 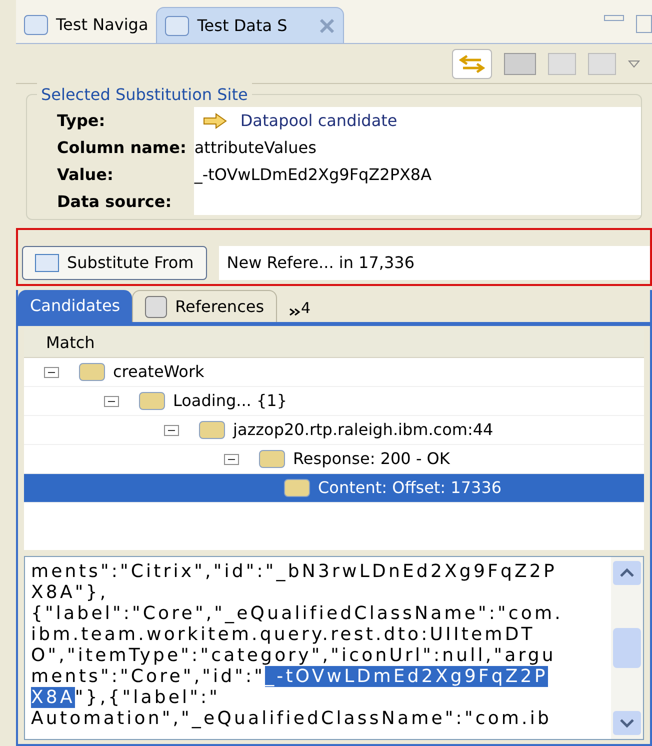 I want to click on scrollbar, so click(x=627, y=648).